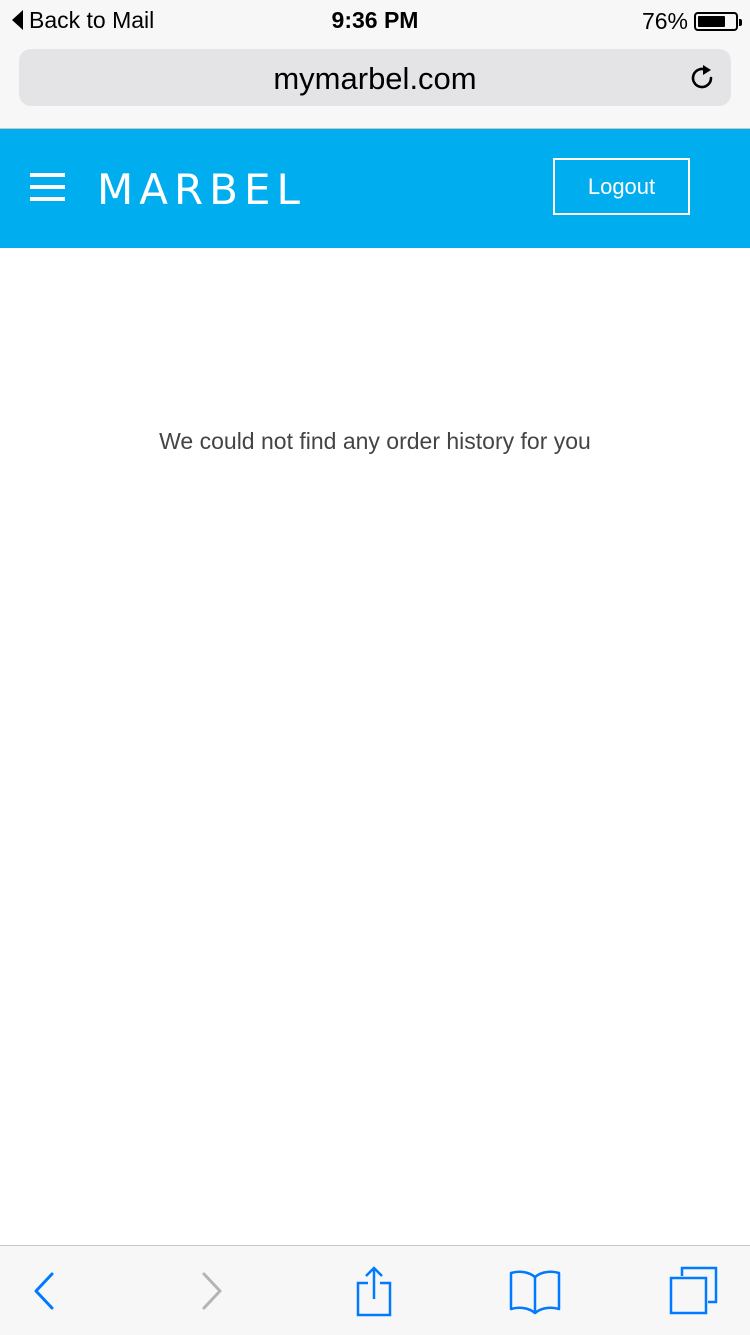 The height and width of the screenshot is (1335, 750). What do you see at coordinates (712, 21) in the screenshot?
I see `battery-fill` at bounding box center [712, 21].